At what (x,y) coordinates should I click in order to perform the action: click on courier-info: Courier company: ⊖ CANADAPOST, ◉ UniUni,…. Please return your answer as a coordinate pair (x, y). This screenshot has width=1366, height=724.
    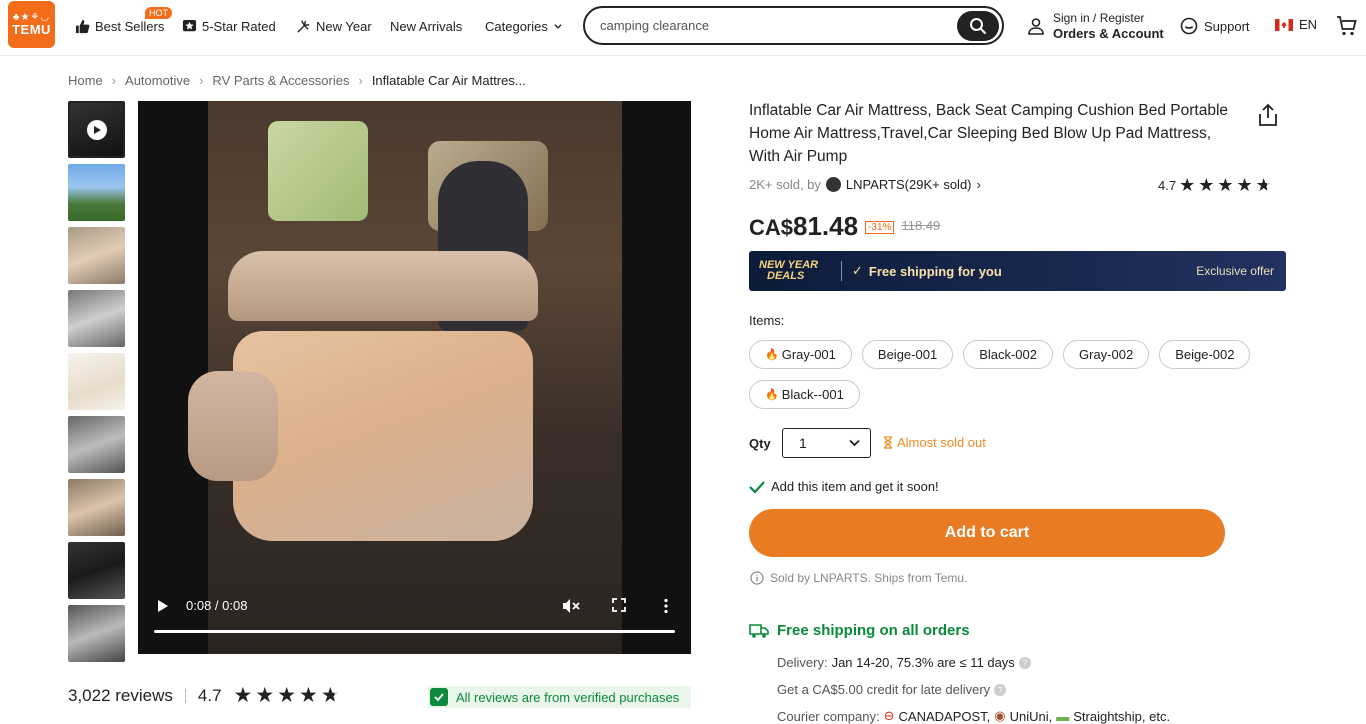
    Looking at the image, I should click on (974, 716).